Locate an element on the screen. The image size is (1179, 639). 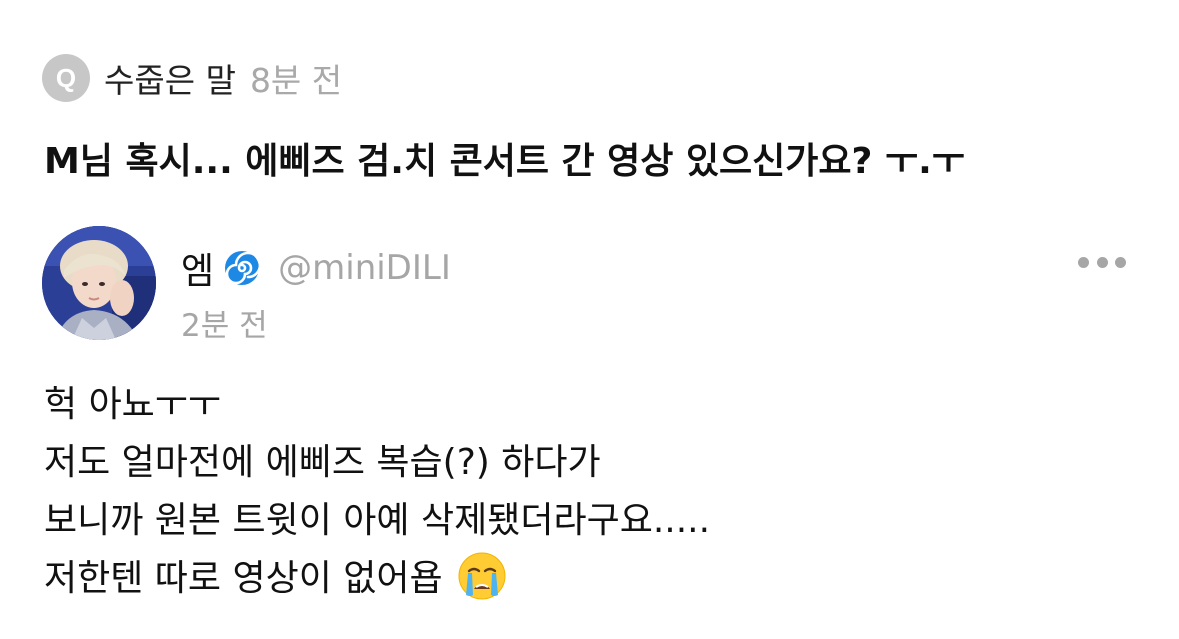
reply-line-last: 저한텐 따로 영상이 없어욥 is located at coordinates (377, 579).